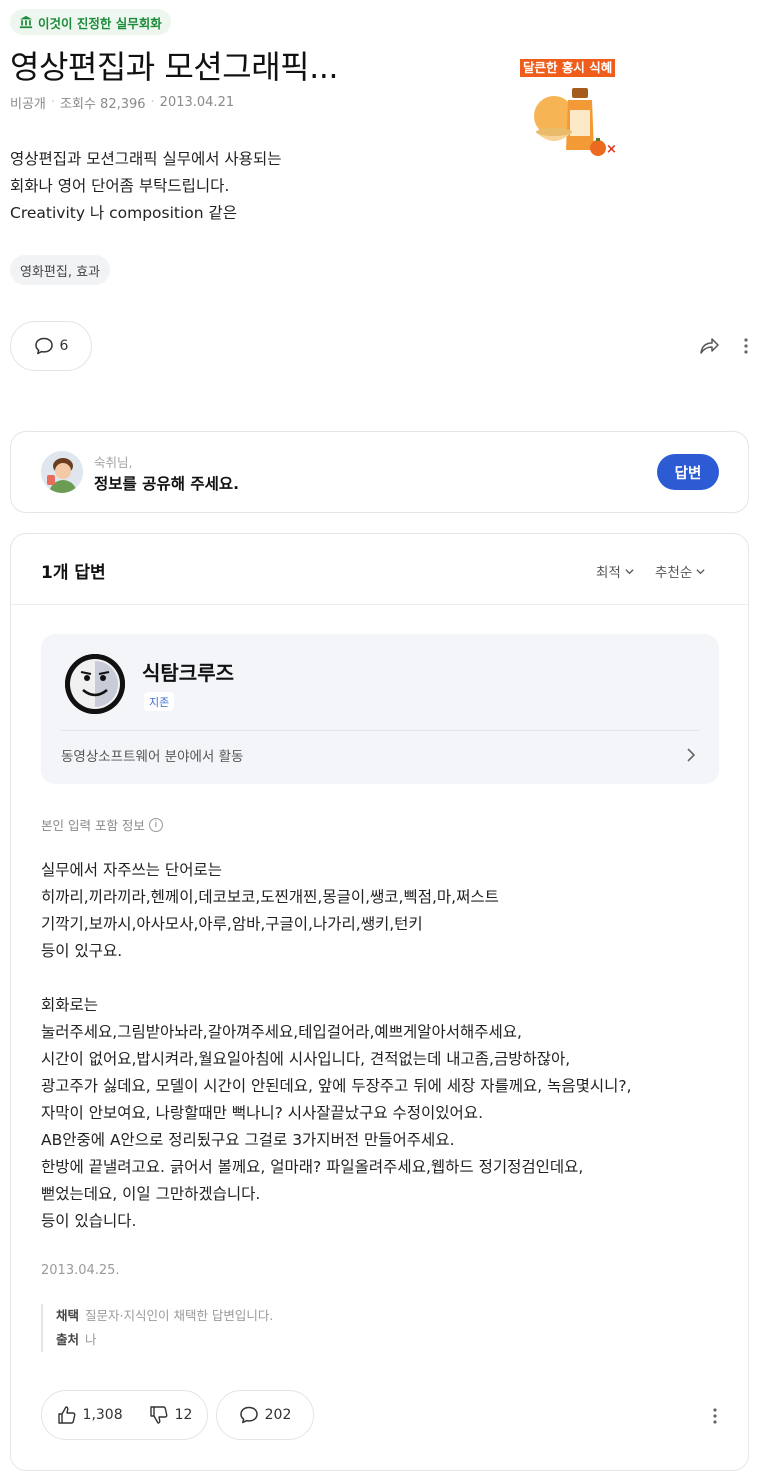 This screenshot has height=1479, width=765. Describe the element at coordinates (62, 472) in the screenshot. I see `user-avatar` at that location.